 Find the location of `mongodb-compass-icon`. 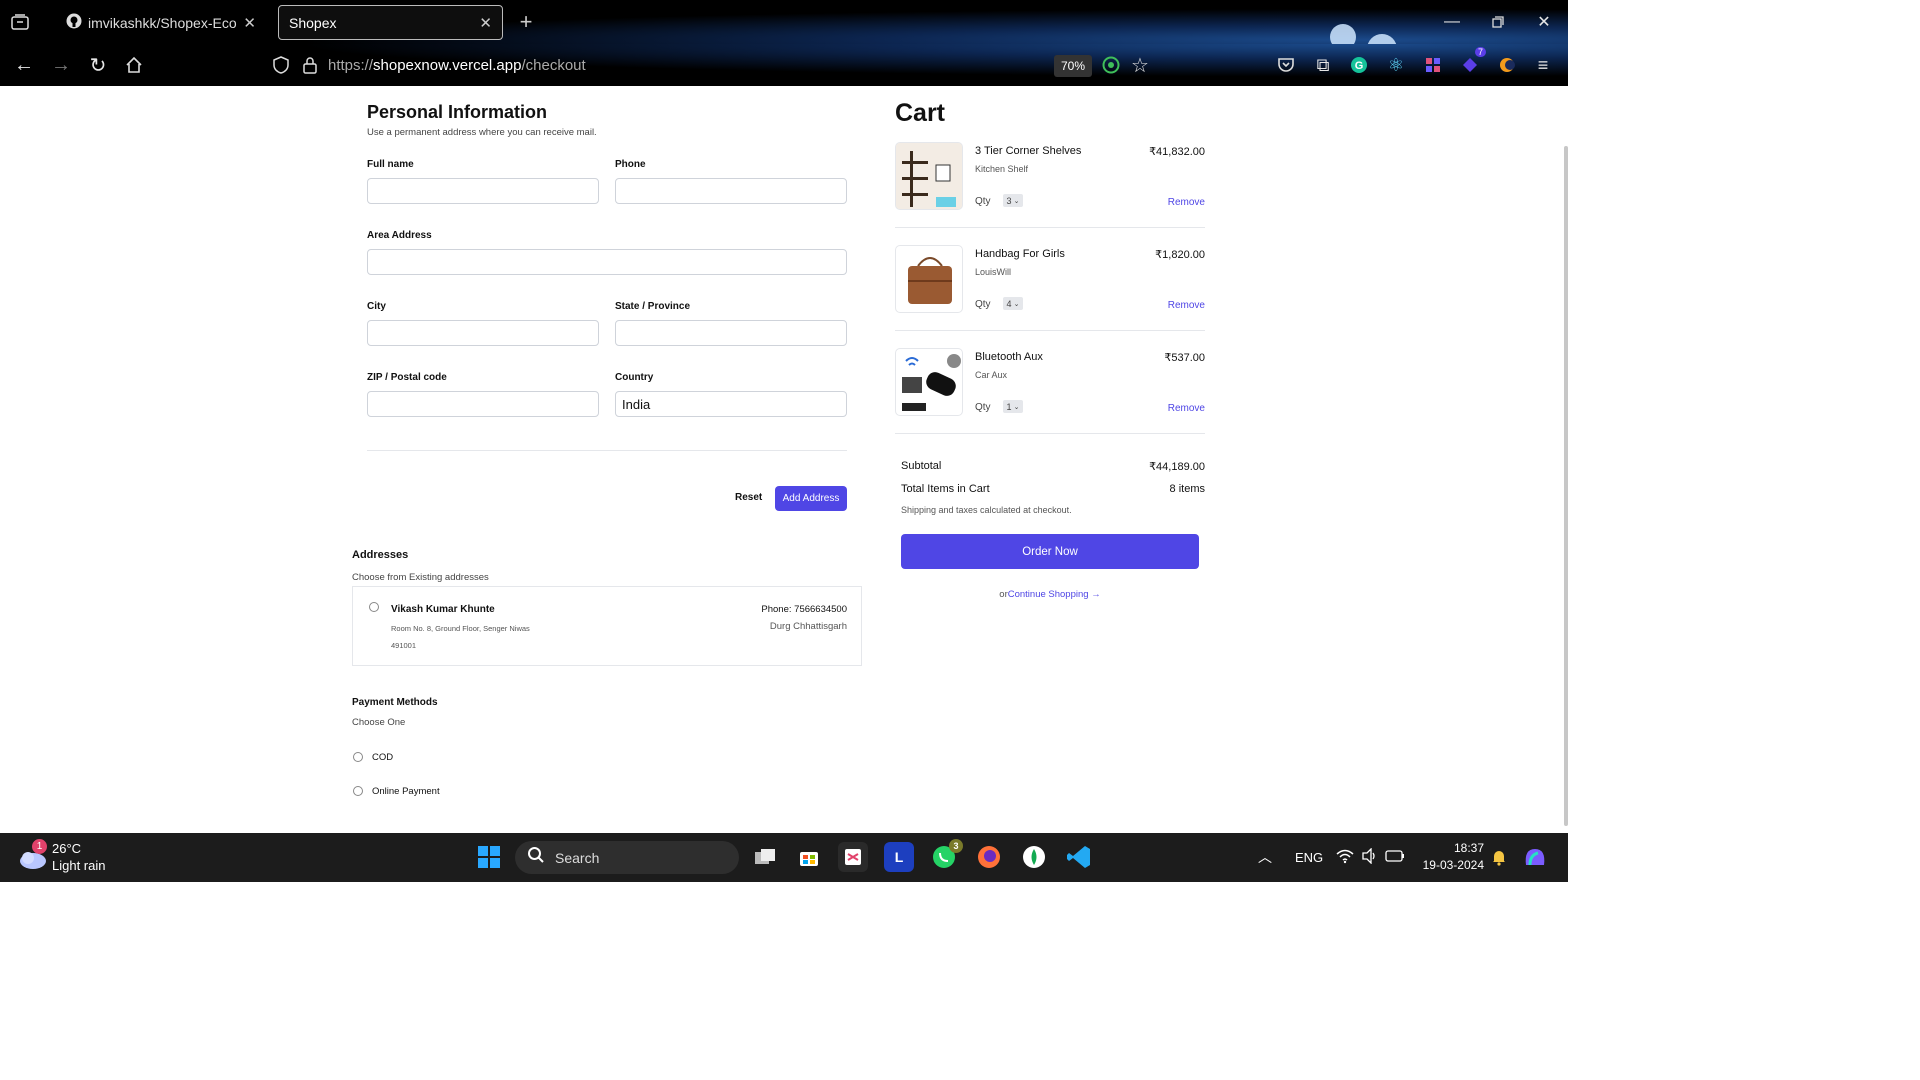

mongodb-compass-icon is located at coordinates (1034, 857).